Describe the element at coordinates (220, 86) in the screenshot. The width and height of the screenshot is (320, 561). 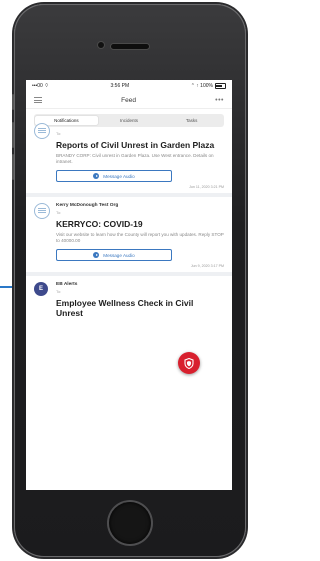
I see `battery-icon` at that location.